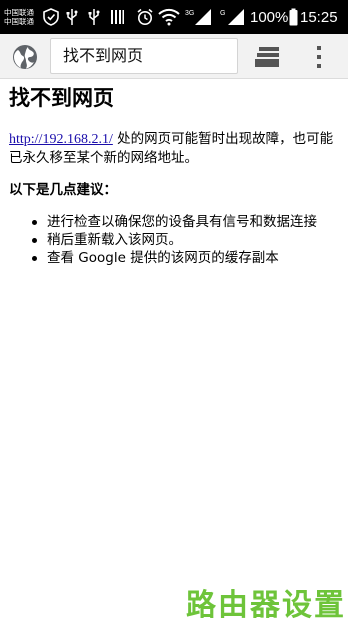  I want to click on browser-toolbar: 找不到网页, so click(174, 56).